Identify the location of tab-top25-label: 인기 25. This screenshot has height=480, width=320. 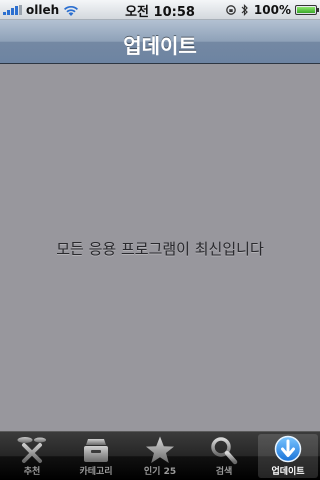
(160, 472).